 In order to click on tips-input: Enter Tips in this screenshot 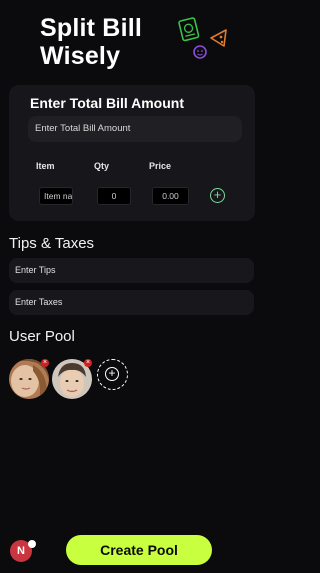, I will do `click(131, 270)`.